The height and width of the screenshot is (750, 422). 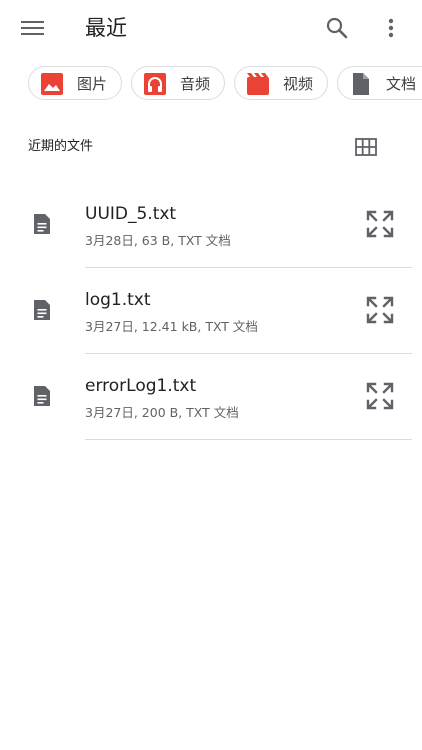 What do you see at coordinates (118, 300) in the screenshot?
I see `file-name: log1.txt` at bounding box center [118, 300].